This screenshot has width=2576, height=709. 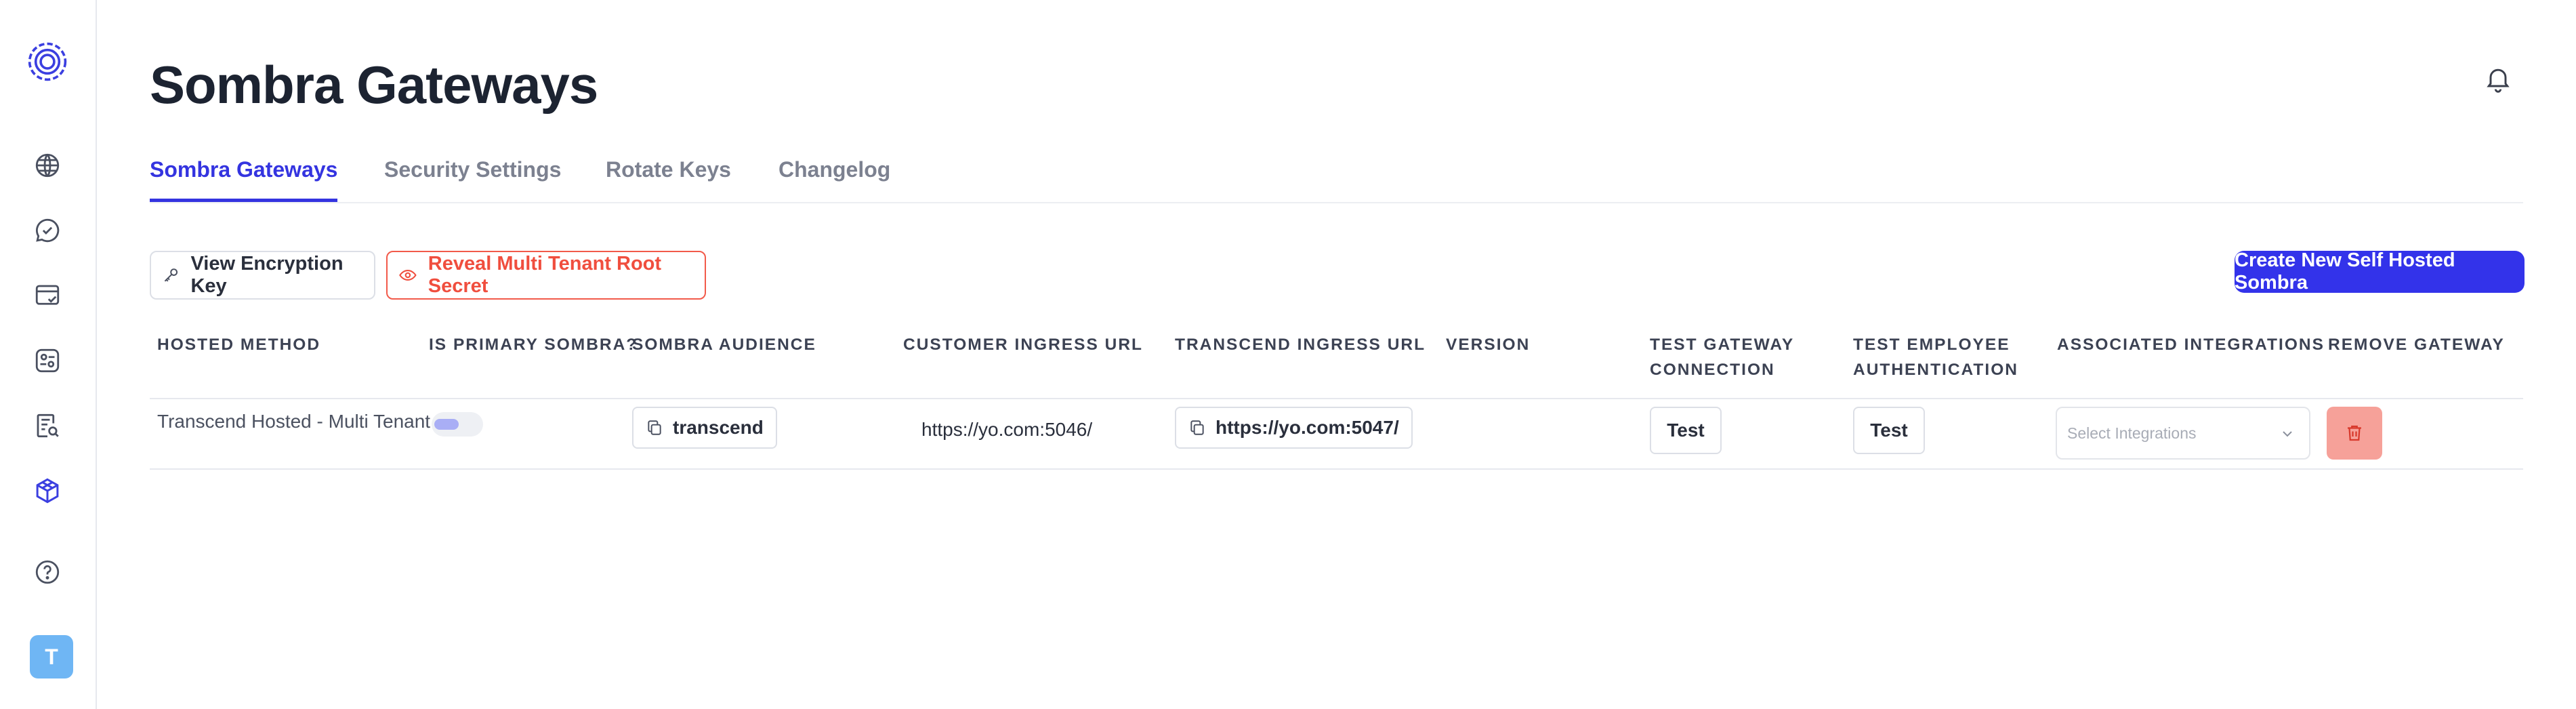 I want to click on customer-ingress-url: https://yo.com:5046/, so click(x=1007, y=429).